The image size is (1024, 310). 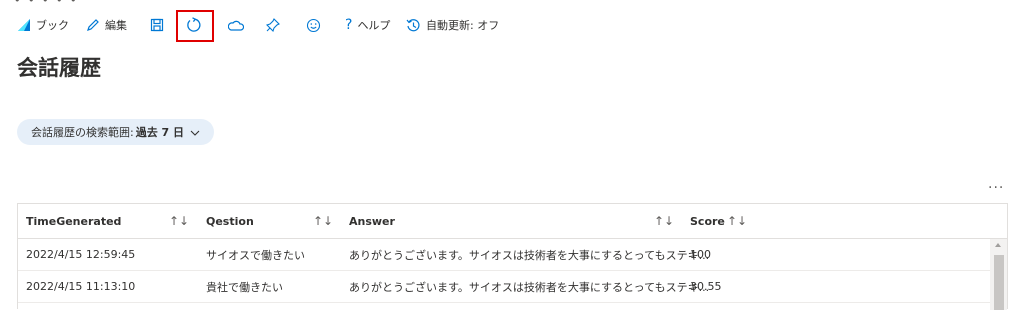 I want to click on time-range-filter: 会話履歴の検索範囲: 過去 7 日, so click(x=116, y=132).